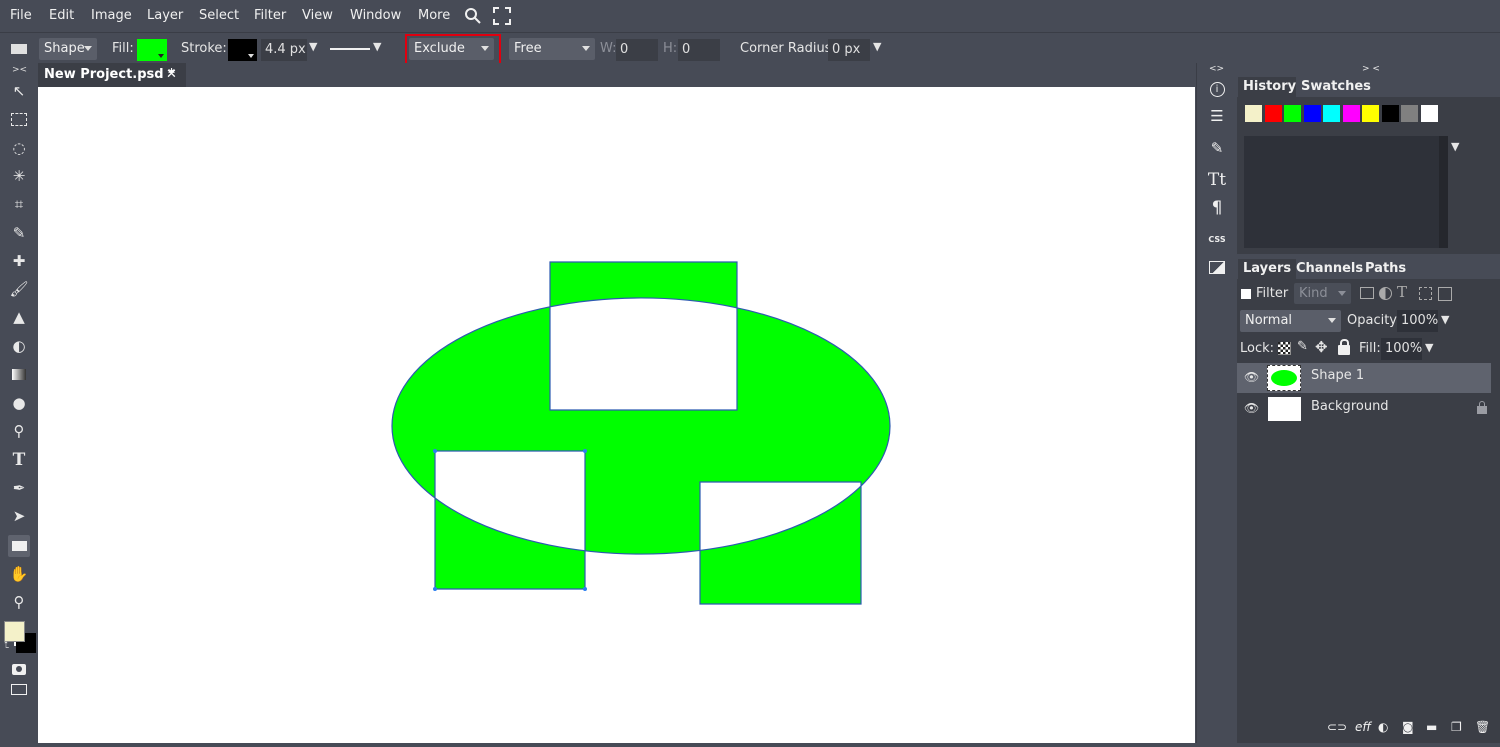 The height and width of the screenshot is (747, 1500). What do you see at coordinates (1401, 349) in the screenshot?
I see `fill-opacity-input: 100%` at bounding box center [1401, 349].